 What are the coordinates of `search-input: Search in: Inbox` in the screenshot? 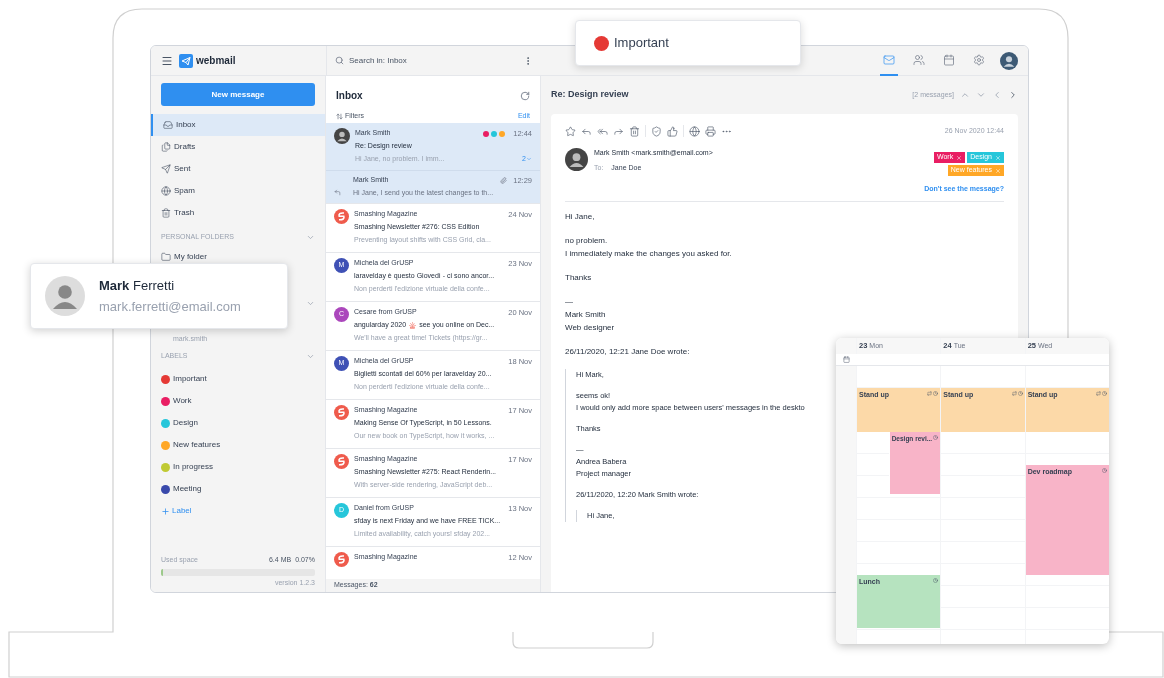 It's located at (433, 60).